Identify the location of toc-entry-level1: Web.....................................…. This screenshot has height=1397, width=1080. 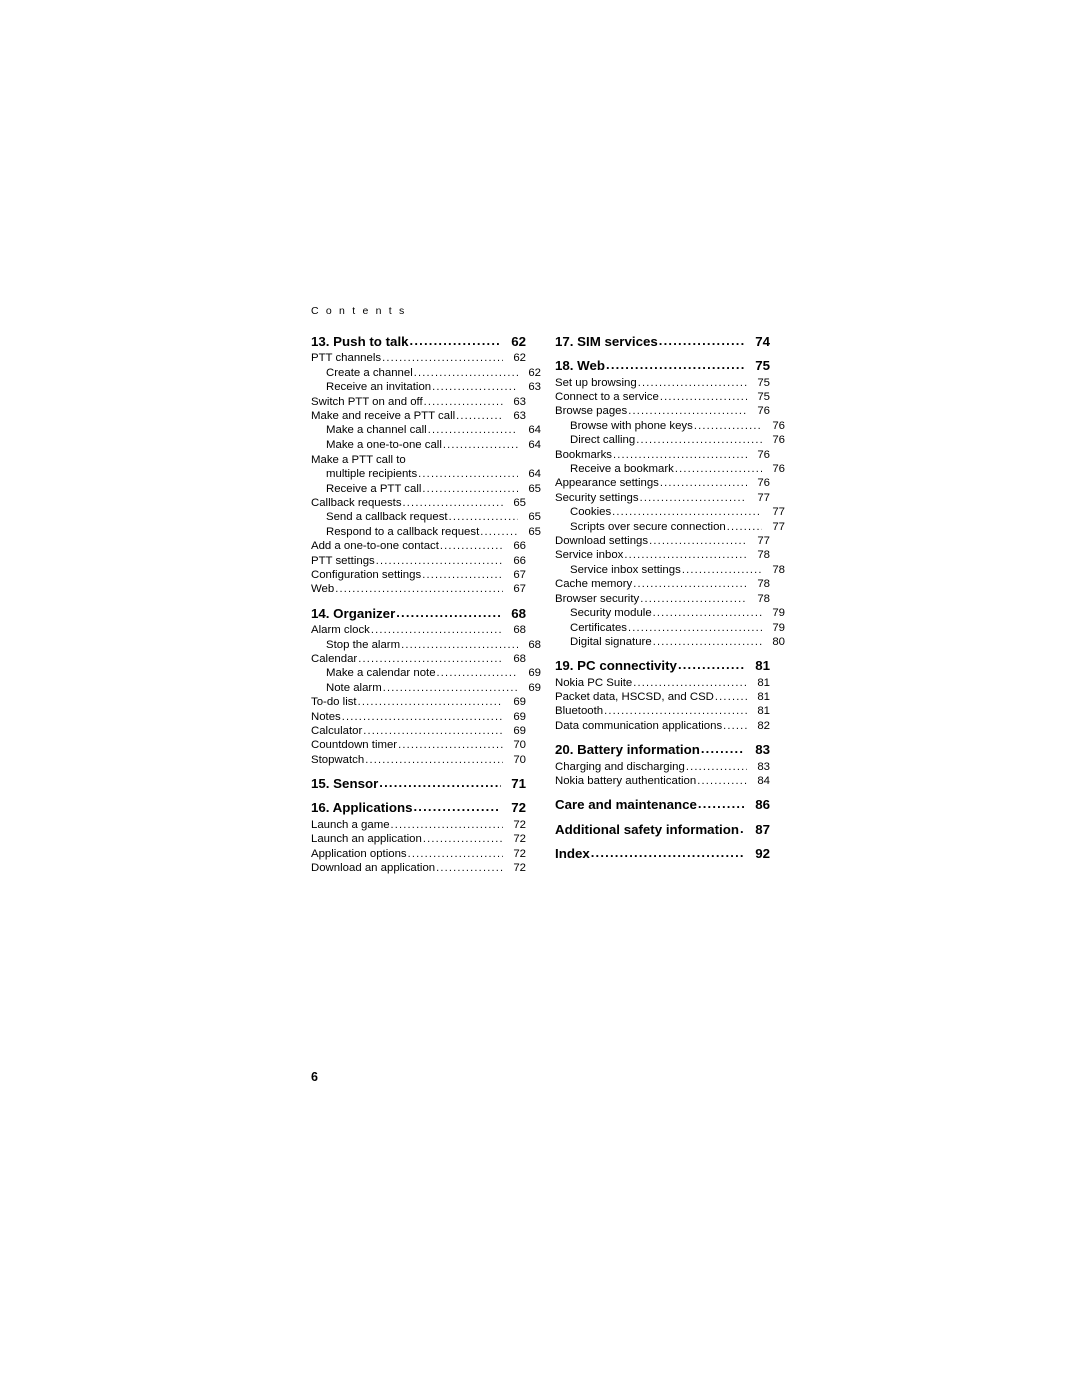
(418, 589).